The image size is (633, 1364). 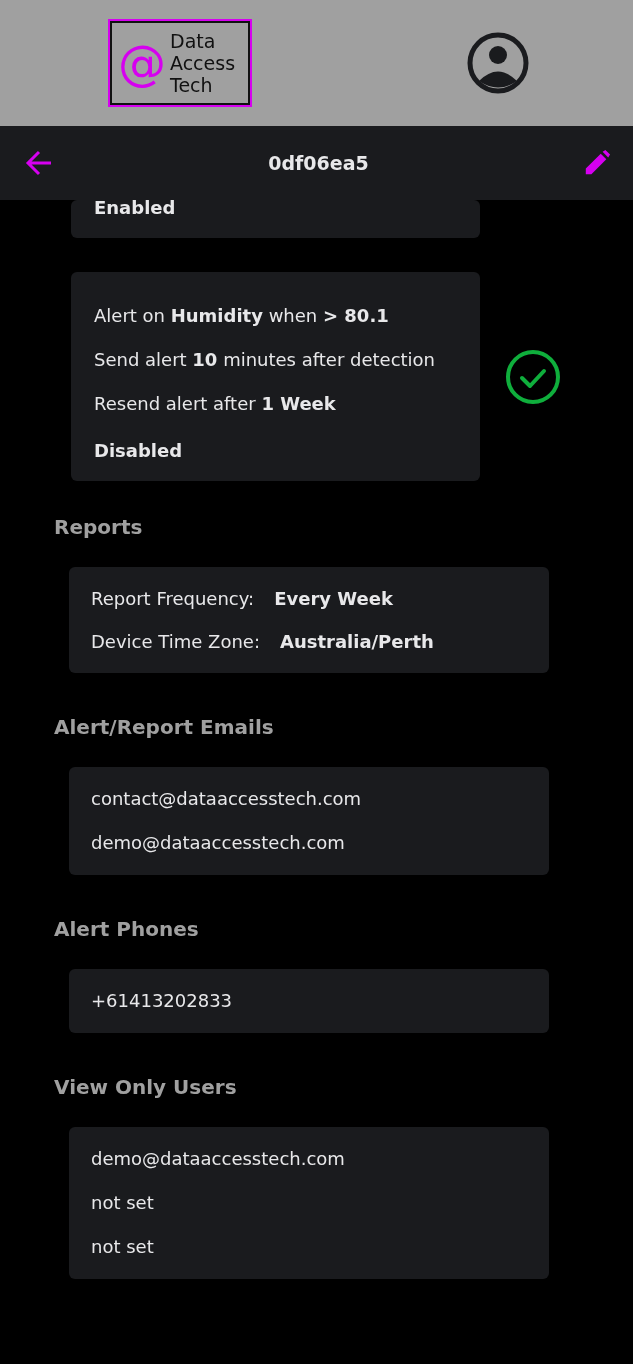 What do you see at coordinates (99, 527) in the screenshot?
I see `section-heading: Reports` at bounding box center [99, 527].